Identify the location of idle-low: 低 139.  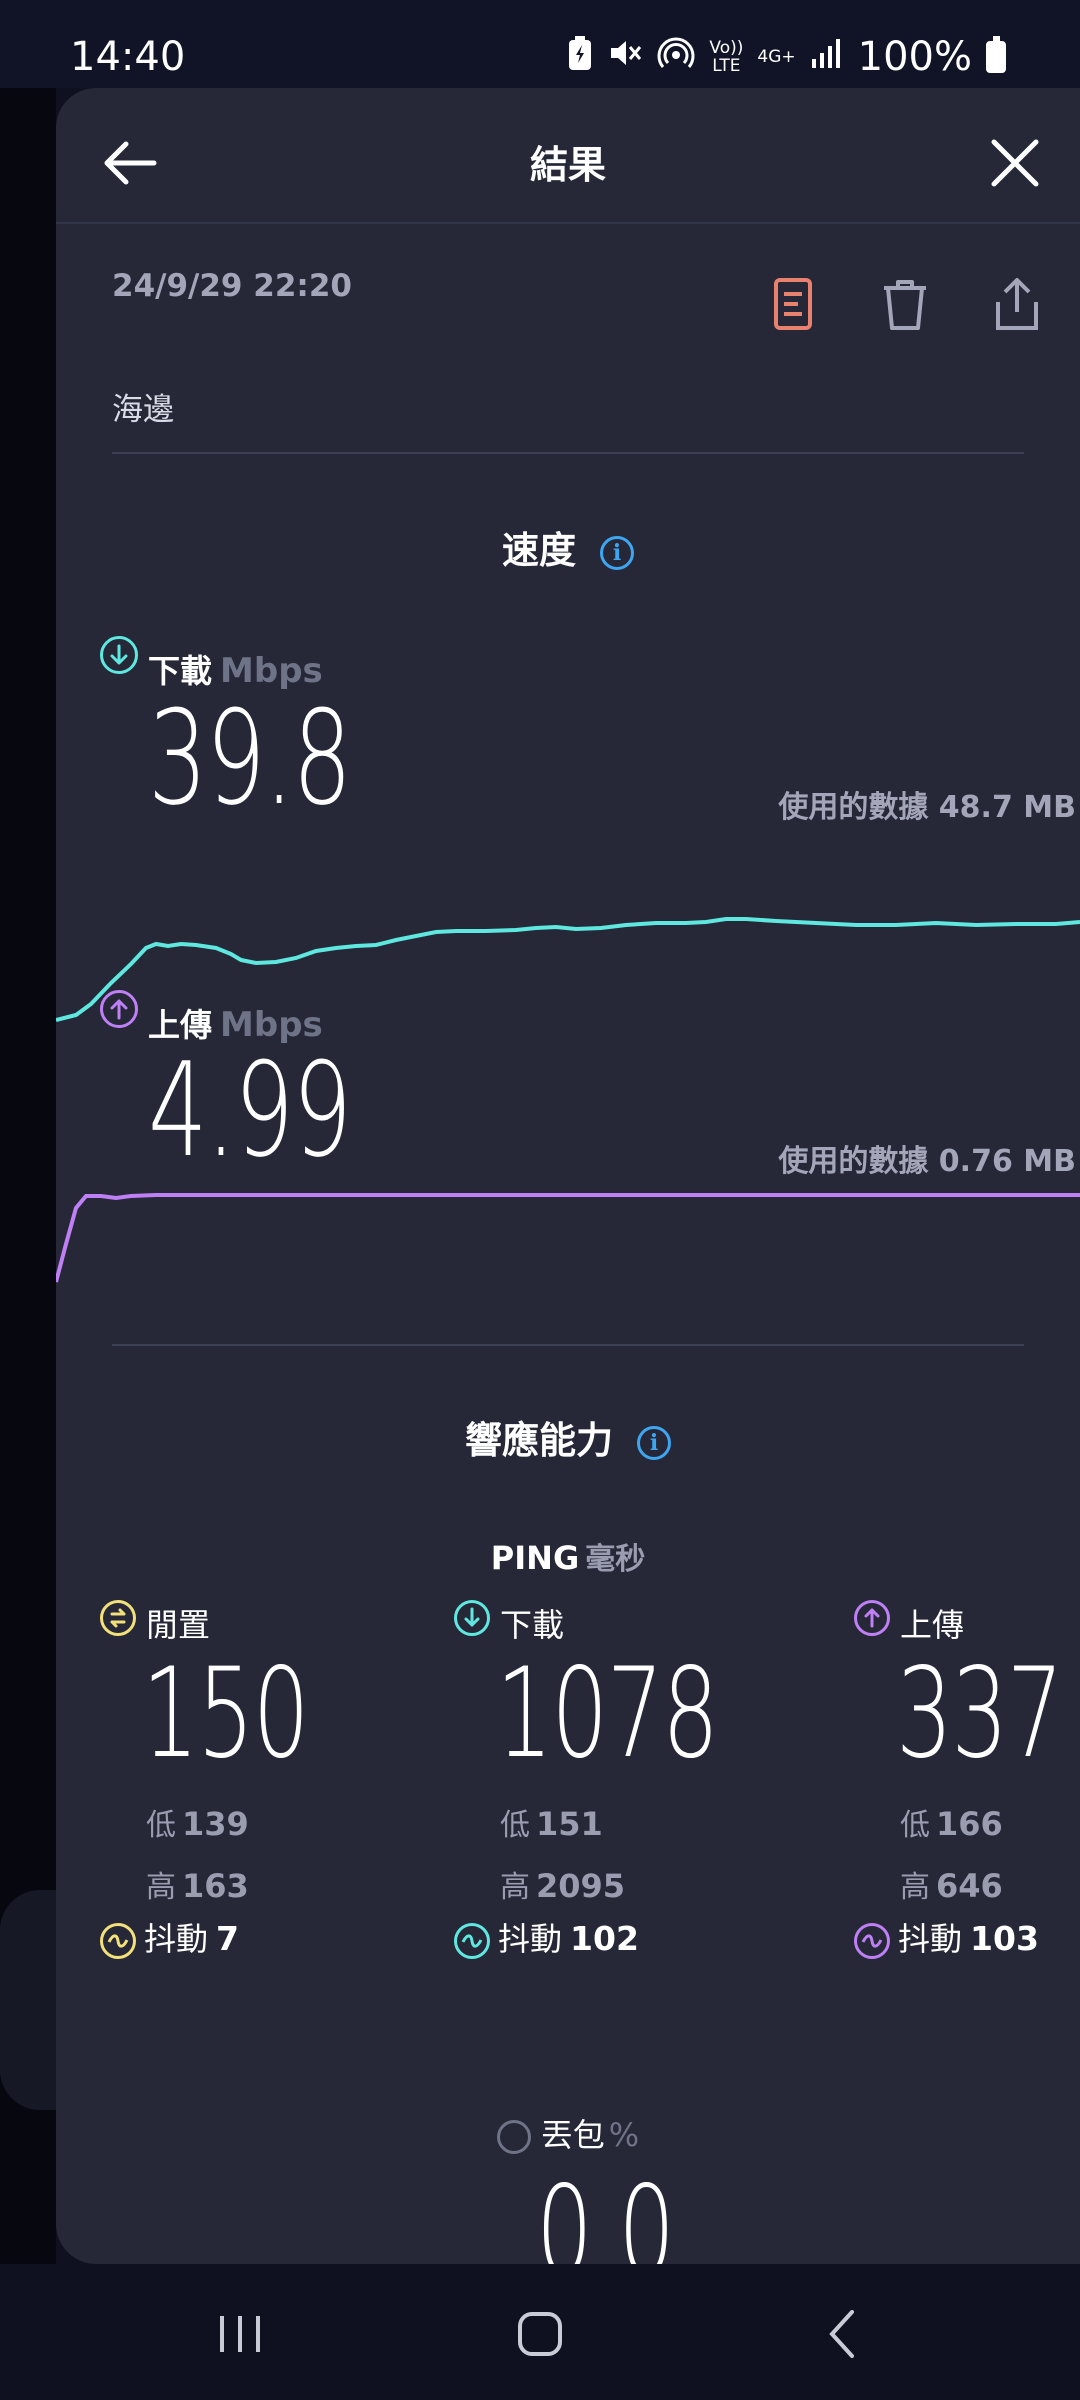
(197, 1822).